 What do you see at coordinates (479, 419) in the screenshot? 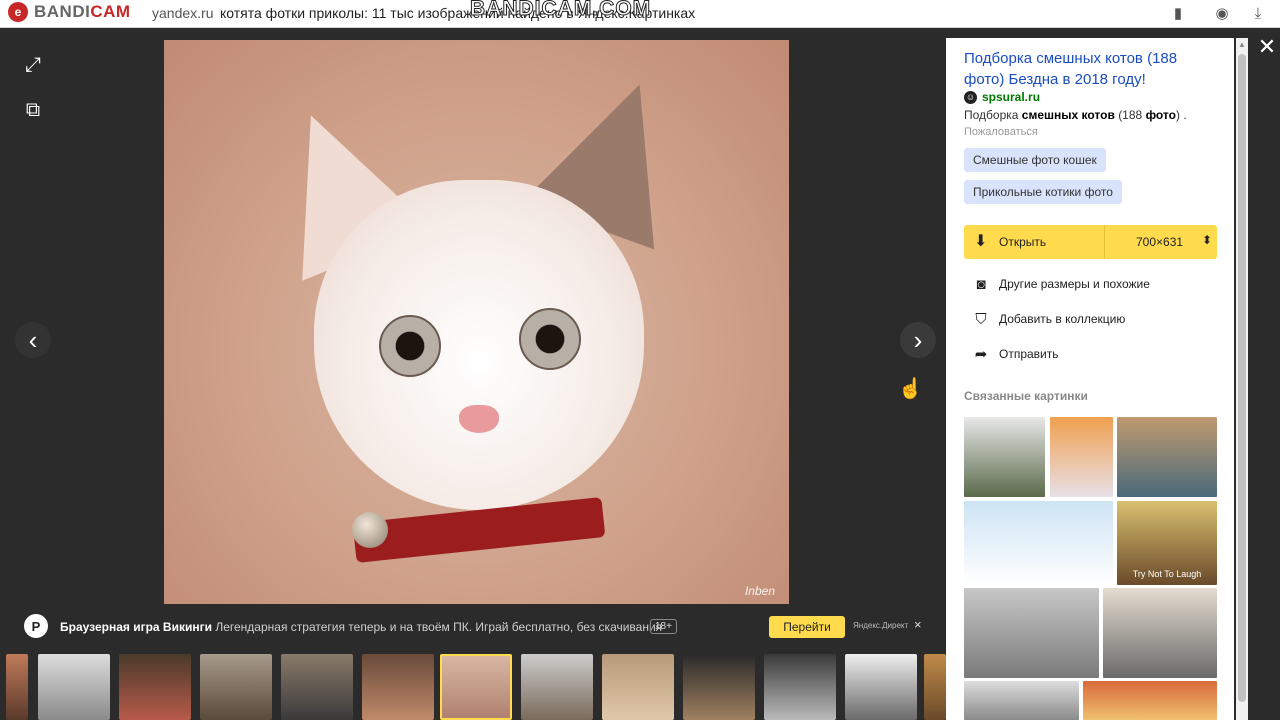
I see `cat-nose` at bounding box center [479, 419].